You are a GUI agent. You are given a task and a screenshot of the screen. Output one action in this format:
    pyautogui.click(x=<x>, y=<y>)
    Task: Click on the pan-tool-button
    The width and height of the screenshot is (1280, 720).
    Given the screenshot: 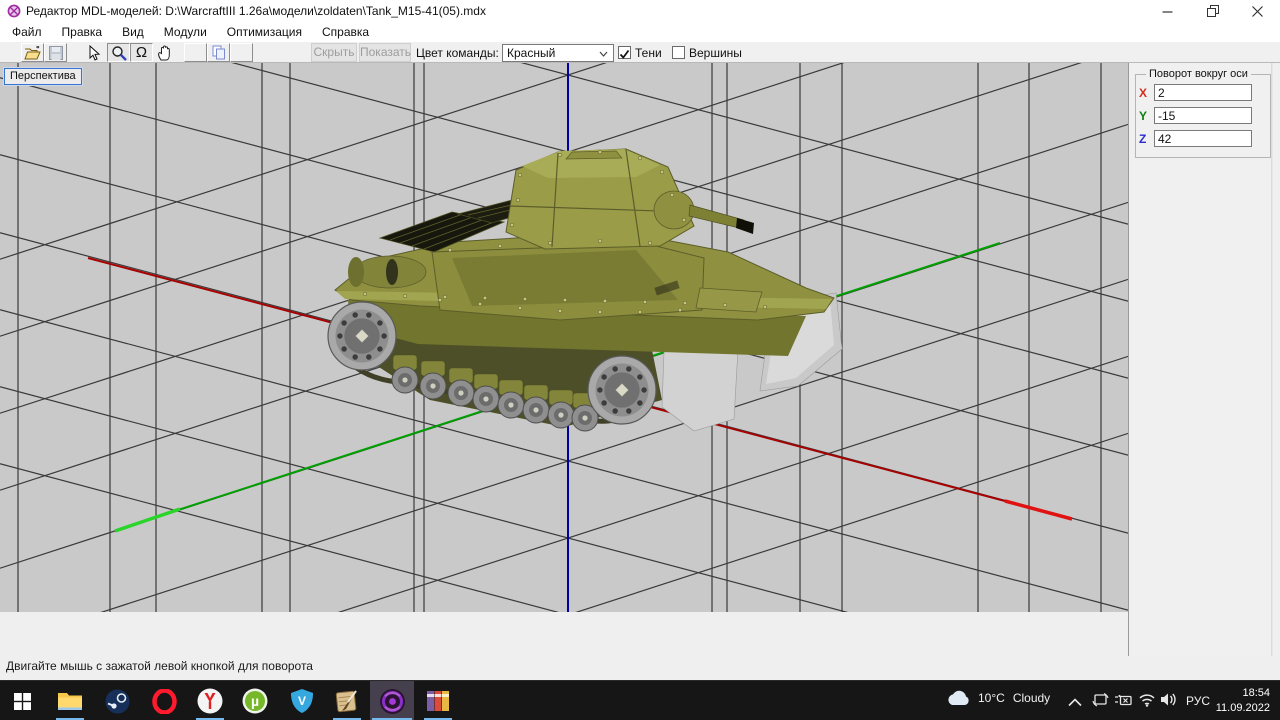 What is the action you would take?
    pyautogui.click(x=164, y=52)
    